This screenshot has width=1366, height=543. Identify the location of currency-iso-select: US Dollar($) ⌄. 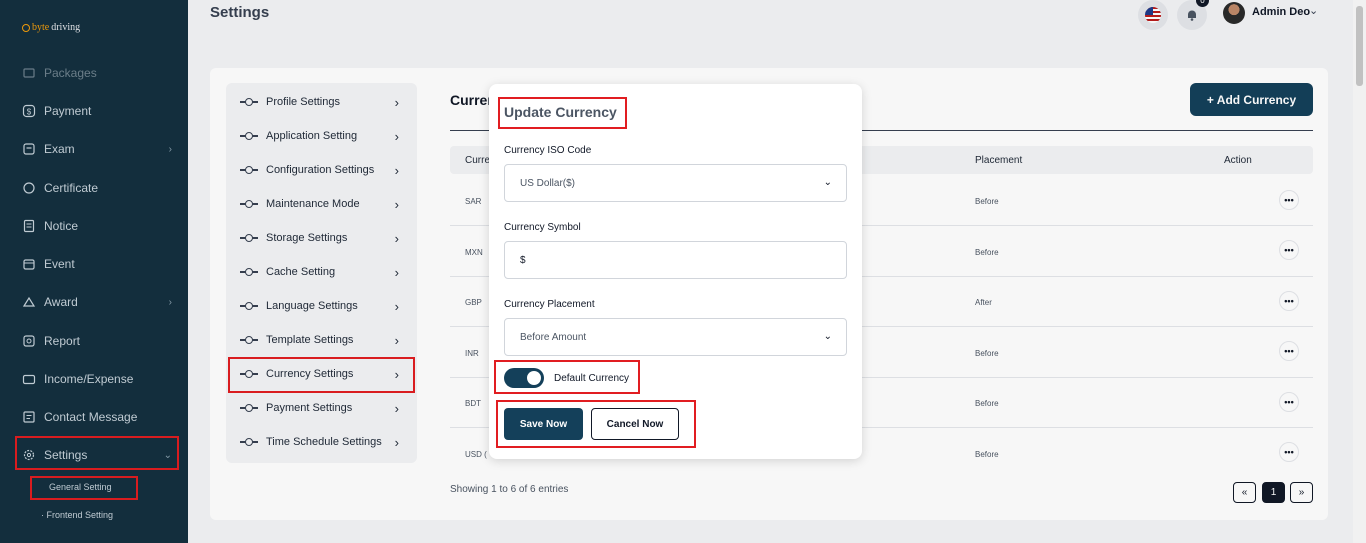
(675, 183).